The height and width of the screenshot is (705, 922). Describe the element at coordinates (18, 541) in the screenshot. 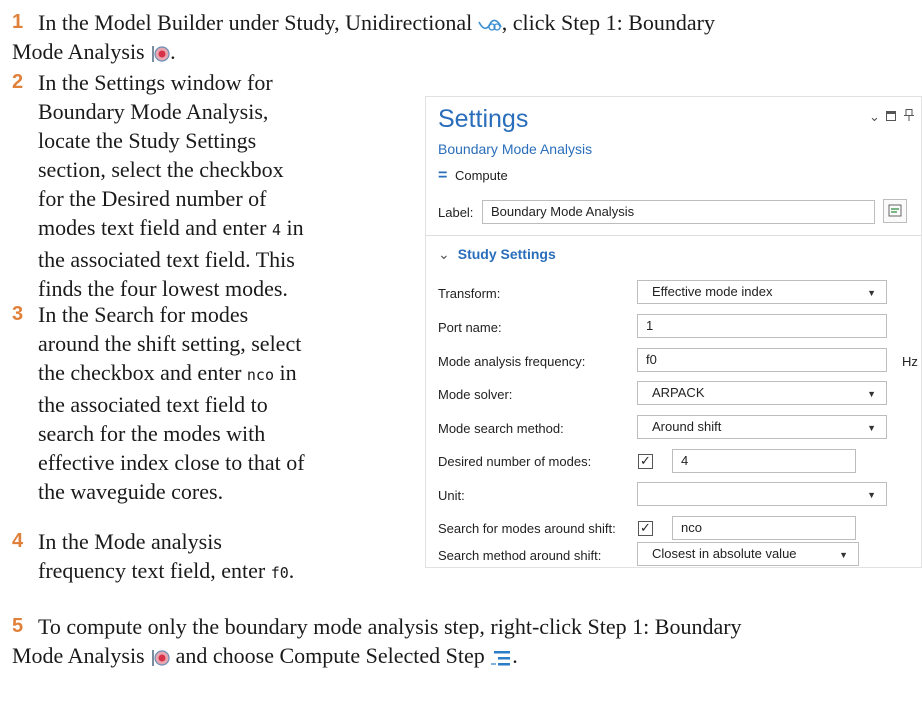

I see `step-number: 4` at that location.